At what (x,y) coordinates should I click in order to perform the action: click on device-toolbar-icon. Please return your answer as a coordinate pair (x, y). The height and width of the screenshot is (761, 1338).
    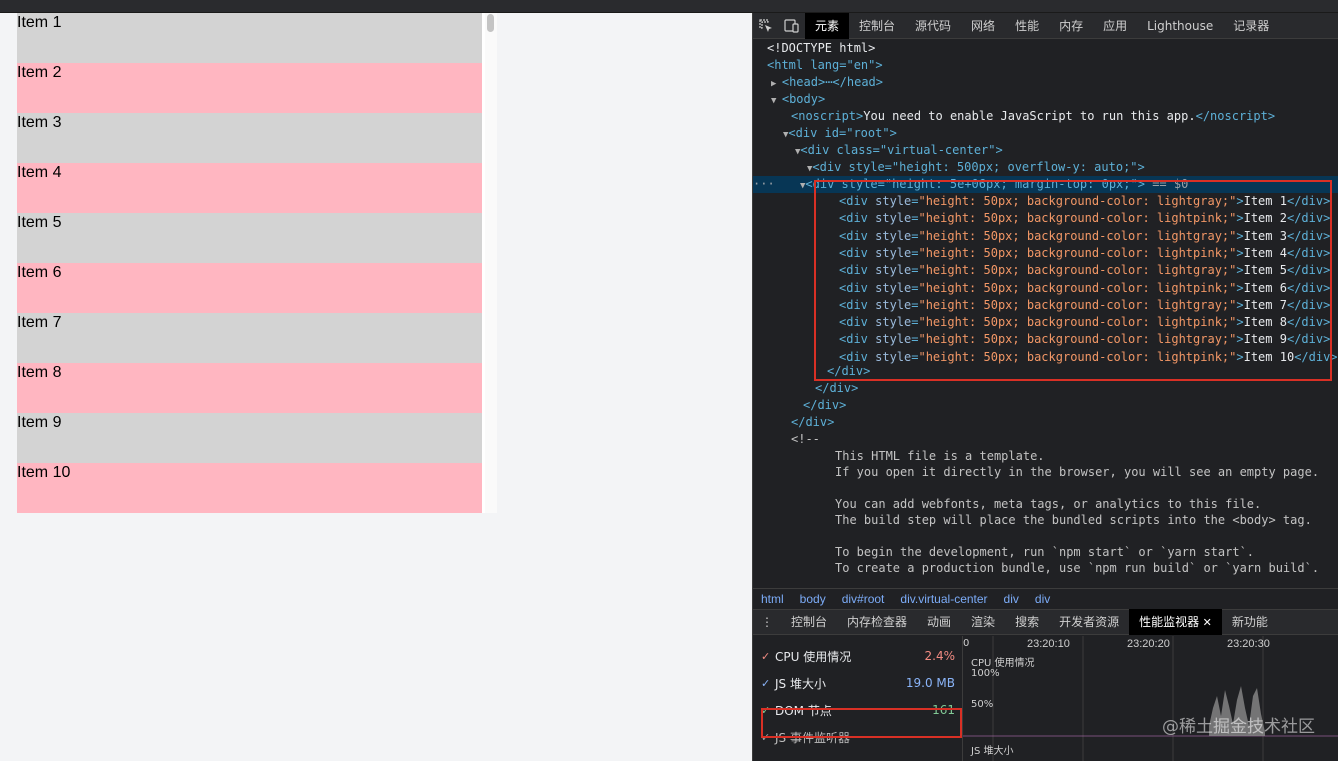
    Looking at the image, I should click on (792, 26).